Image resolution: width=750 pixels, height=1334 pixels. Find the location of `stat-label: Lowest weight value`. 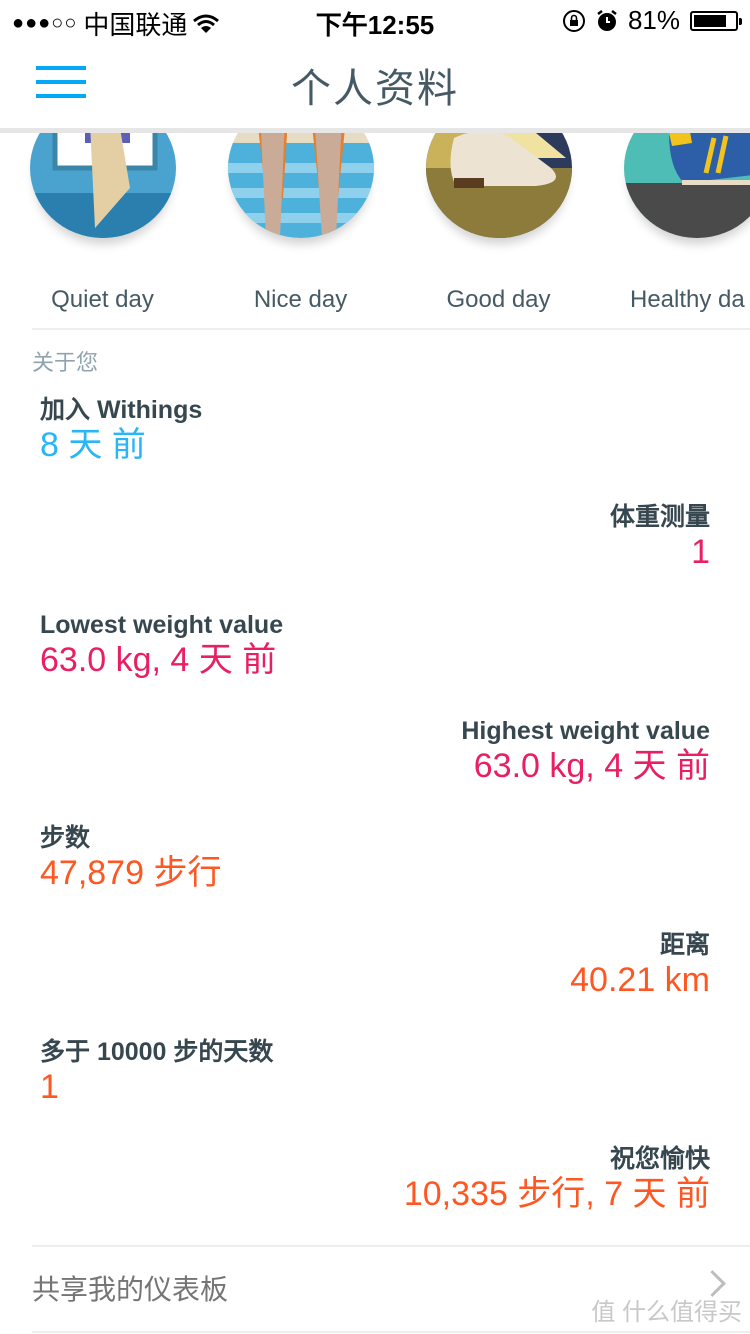

stat-label: Lowest weight value is located at coordinates (162, 625).